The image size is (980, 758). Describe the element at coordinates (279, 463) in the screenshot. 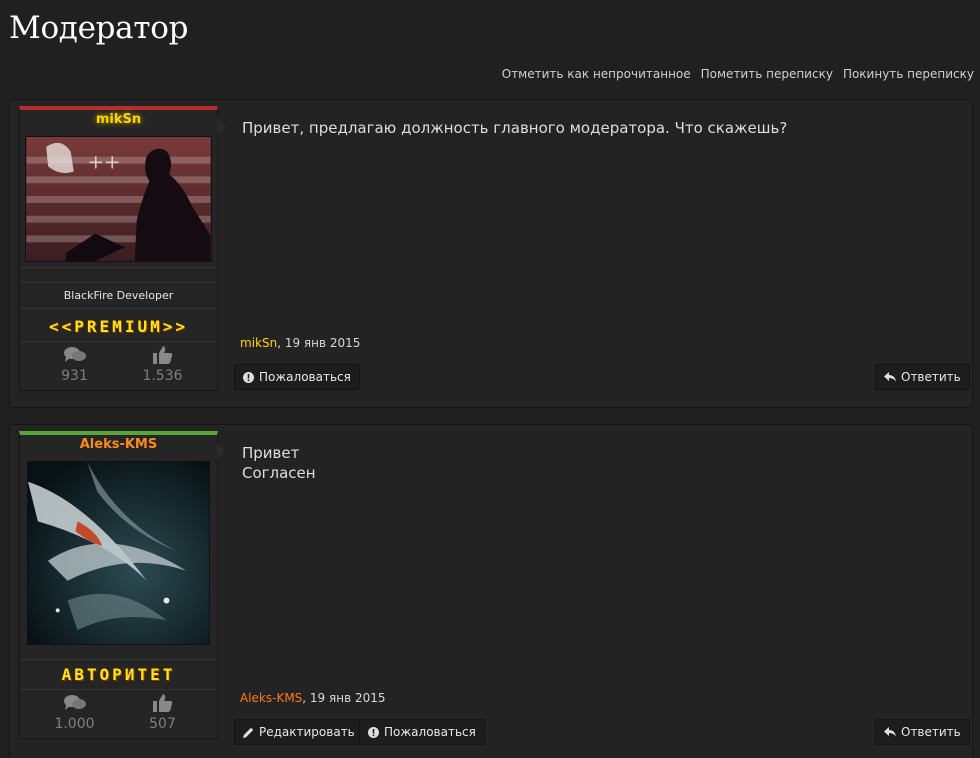

I see `message-body: Привет Согласен` at that location.